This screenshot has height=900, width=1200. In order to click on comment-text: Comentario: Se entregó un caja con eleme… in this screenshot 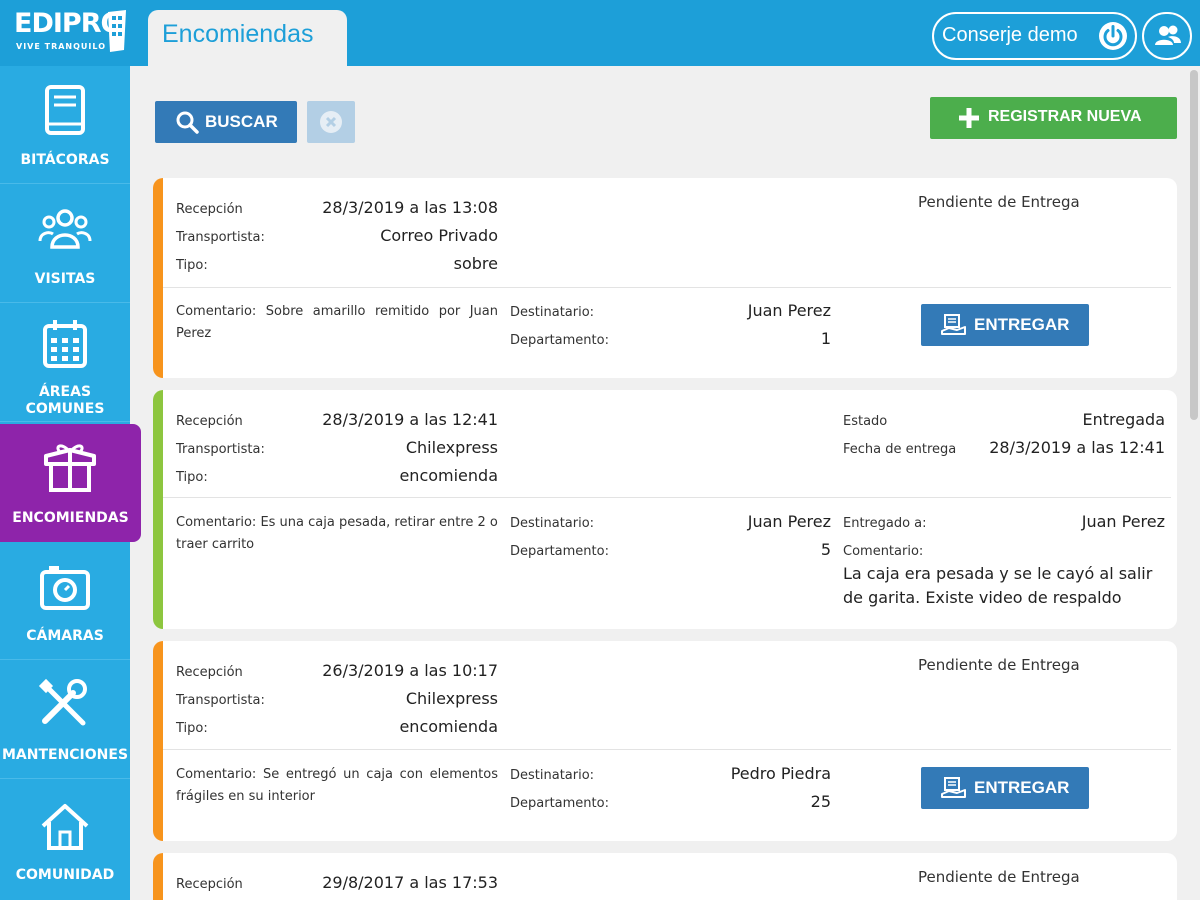, I will do `click(337, 786)`.